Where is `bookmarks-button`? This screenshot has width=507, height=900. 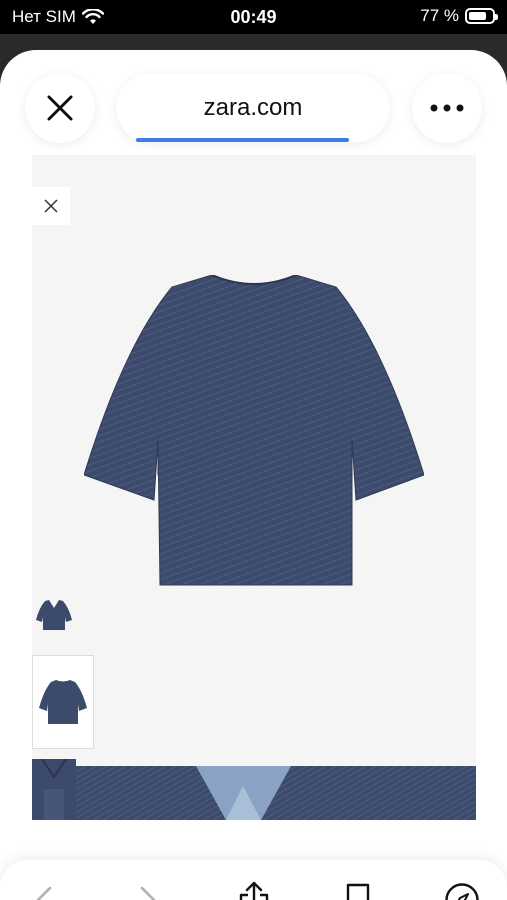 bookmarks-button is located at coordinates (358, 890).